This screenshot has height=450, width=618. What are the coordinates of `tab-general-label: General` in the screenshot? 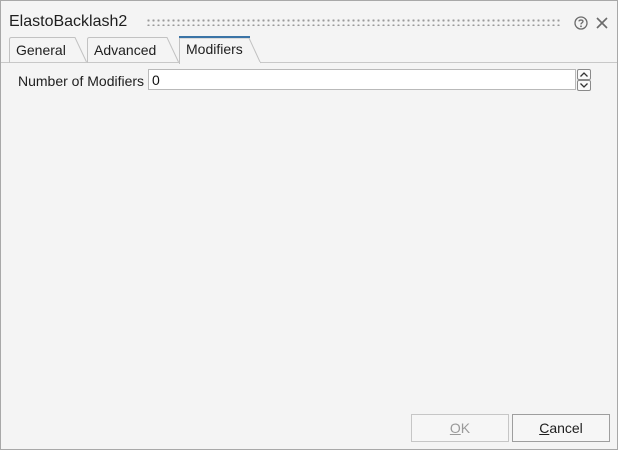 It's located at (41, 50).